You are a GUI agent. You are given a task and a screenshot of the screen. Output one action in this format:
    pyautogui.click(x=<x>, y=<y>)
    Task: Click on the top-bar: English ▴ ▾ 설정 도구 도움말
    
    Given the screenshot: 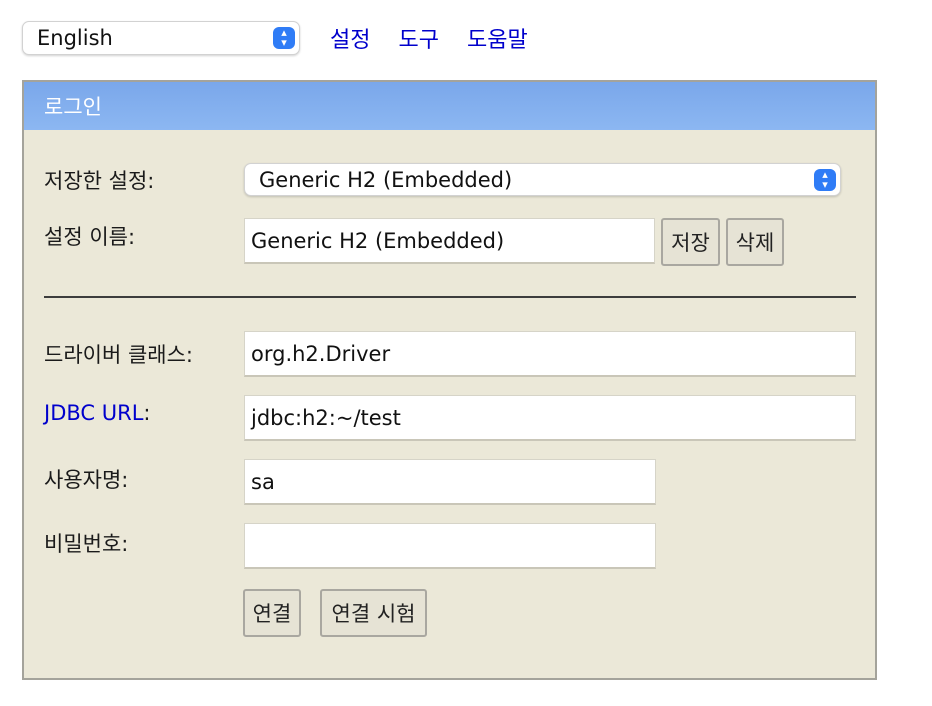 What is the action you would take?
    pyautogui.click(x=275, y=38)
    